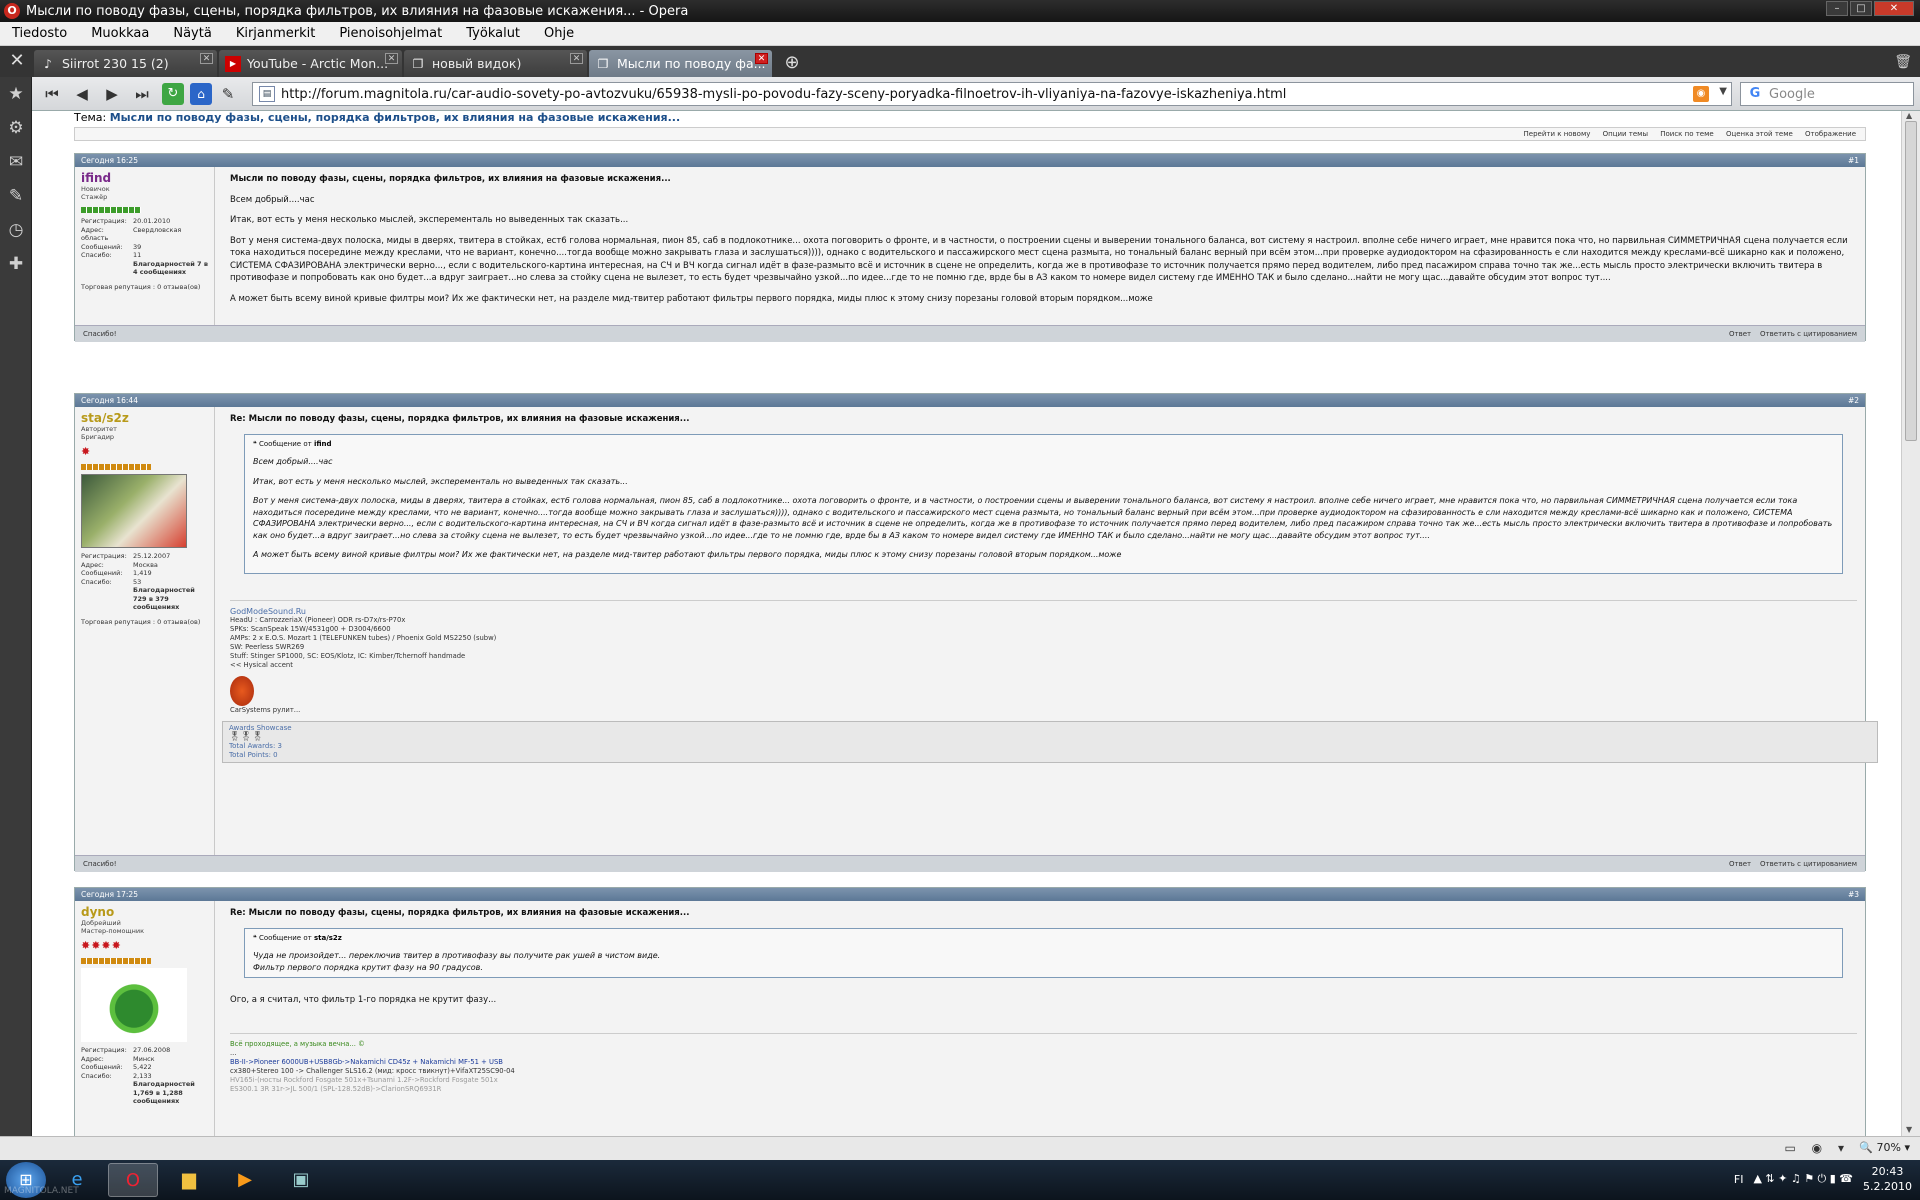 The height and width of the screenshot is (1200, 1920). What do you see at coordinates (52, 94) in the screenshot?
I see `rewind-button: ⏮` at bounding box center [52, 94].